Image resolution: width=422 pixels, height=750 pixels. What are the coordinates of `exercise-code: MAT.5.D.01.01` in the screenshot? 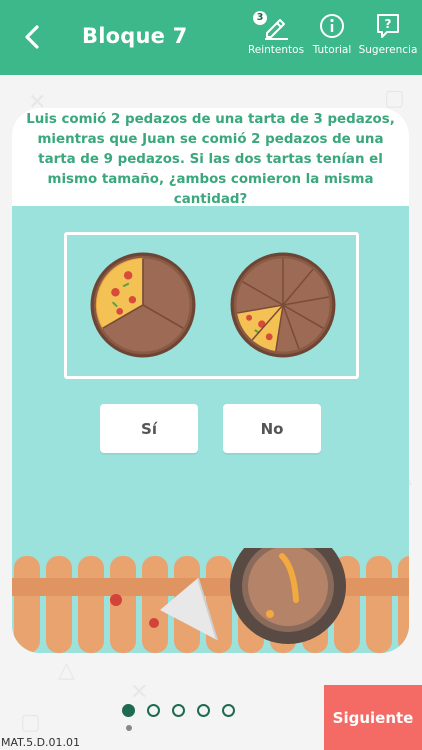 It's located at (41, 742).